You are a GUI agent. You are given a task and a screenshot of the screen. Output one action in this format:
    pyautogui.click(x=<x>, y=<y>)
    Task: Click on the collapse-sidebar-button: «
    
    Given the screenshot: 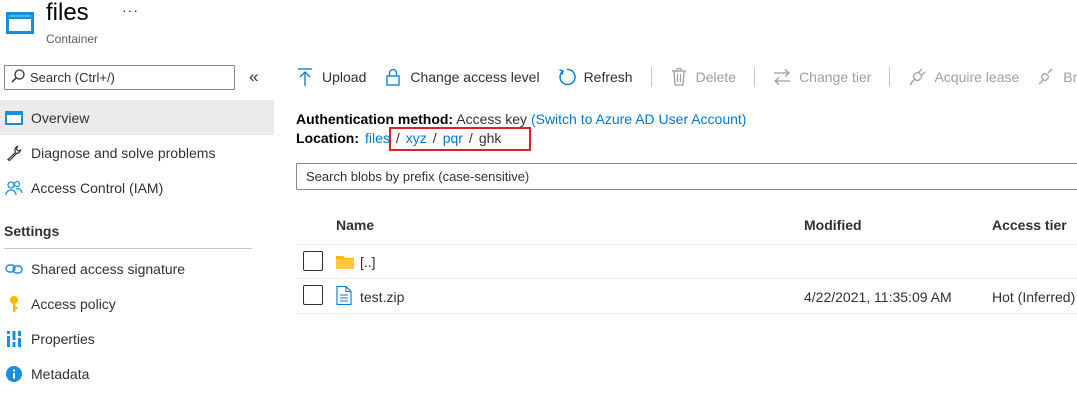 What is the action you would take?
    pyautogui.click(x=253, y=77)
    